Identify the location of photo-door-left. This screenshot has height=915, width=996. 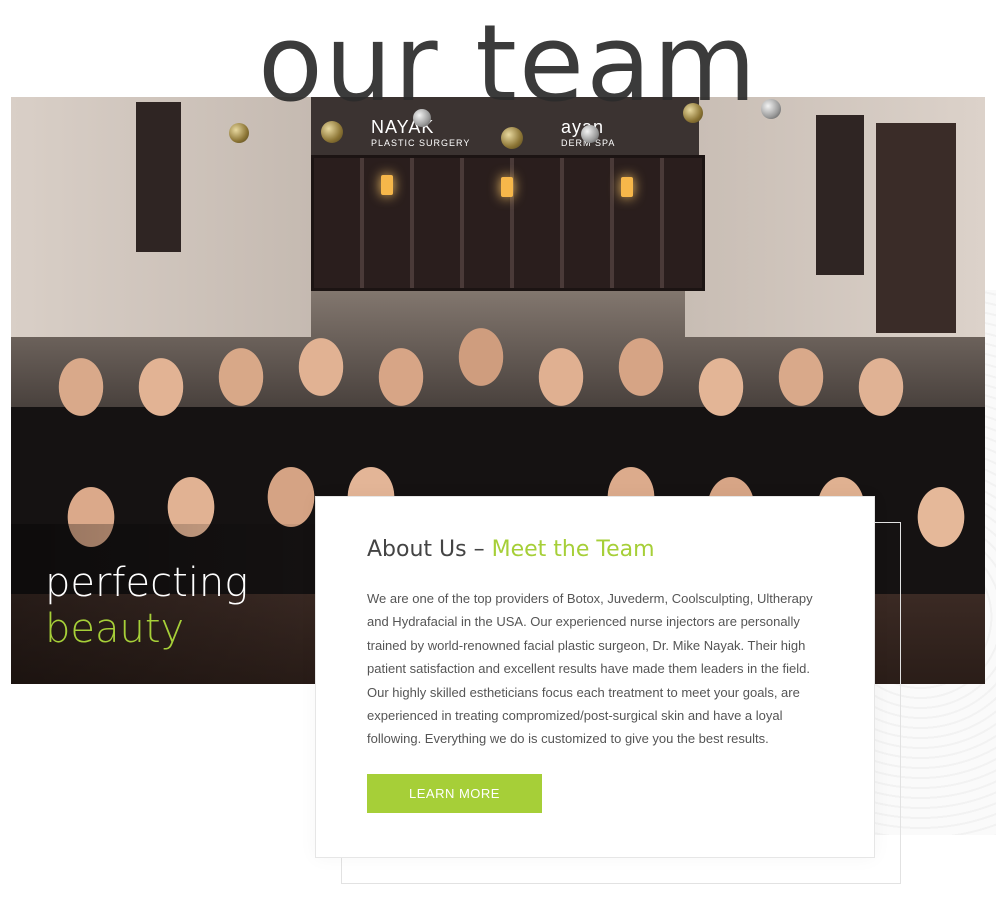
(158, 177).